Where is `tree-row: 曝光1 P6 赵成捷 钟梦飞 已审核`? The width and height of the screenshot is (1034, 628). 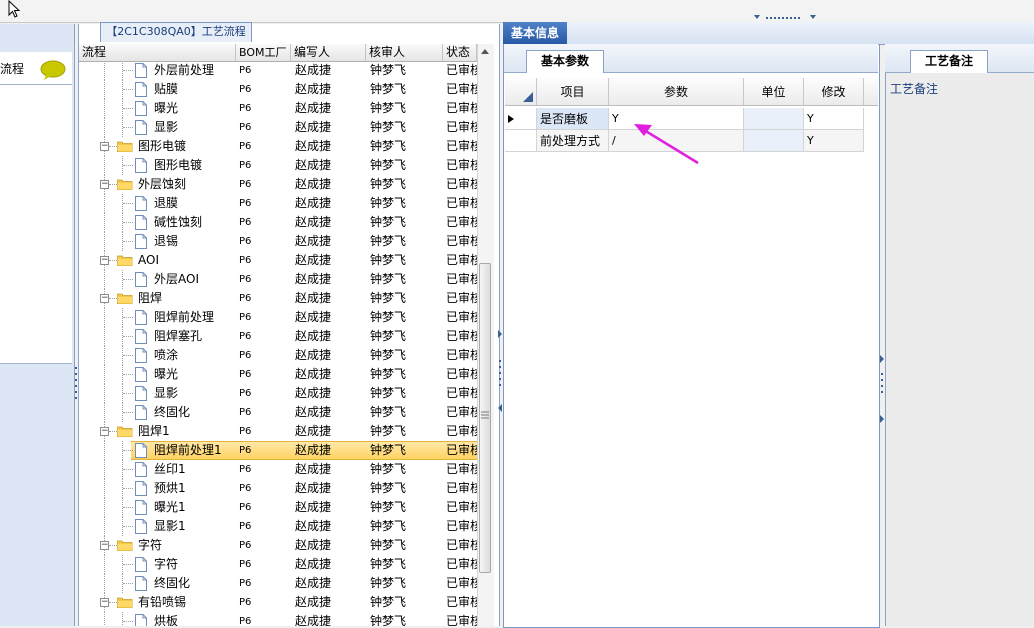
tree-row: 曝光1 P6 赵成捷 钟梦飞 已审核 is located at coordinates (278, 507).